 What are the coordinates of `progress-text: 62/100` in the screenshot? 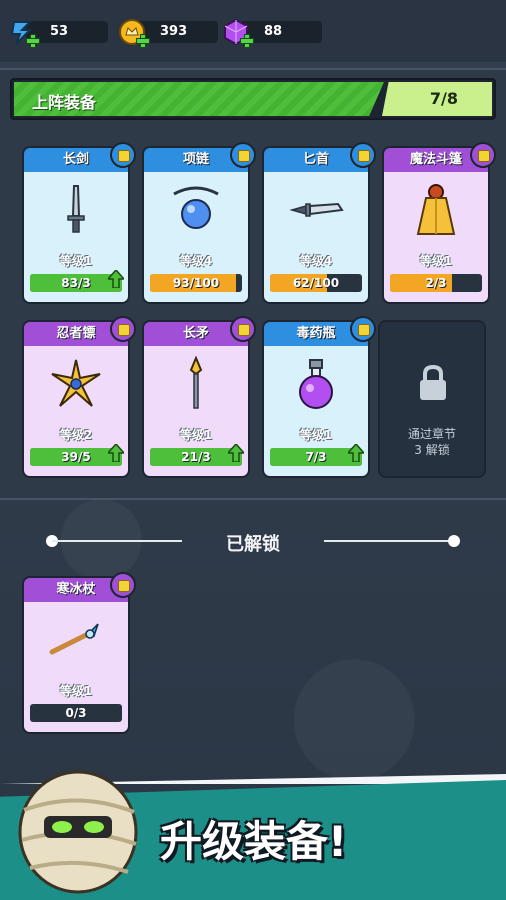 It's located at (316, 283).